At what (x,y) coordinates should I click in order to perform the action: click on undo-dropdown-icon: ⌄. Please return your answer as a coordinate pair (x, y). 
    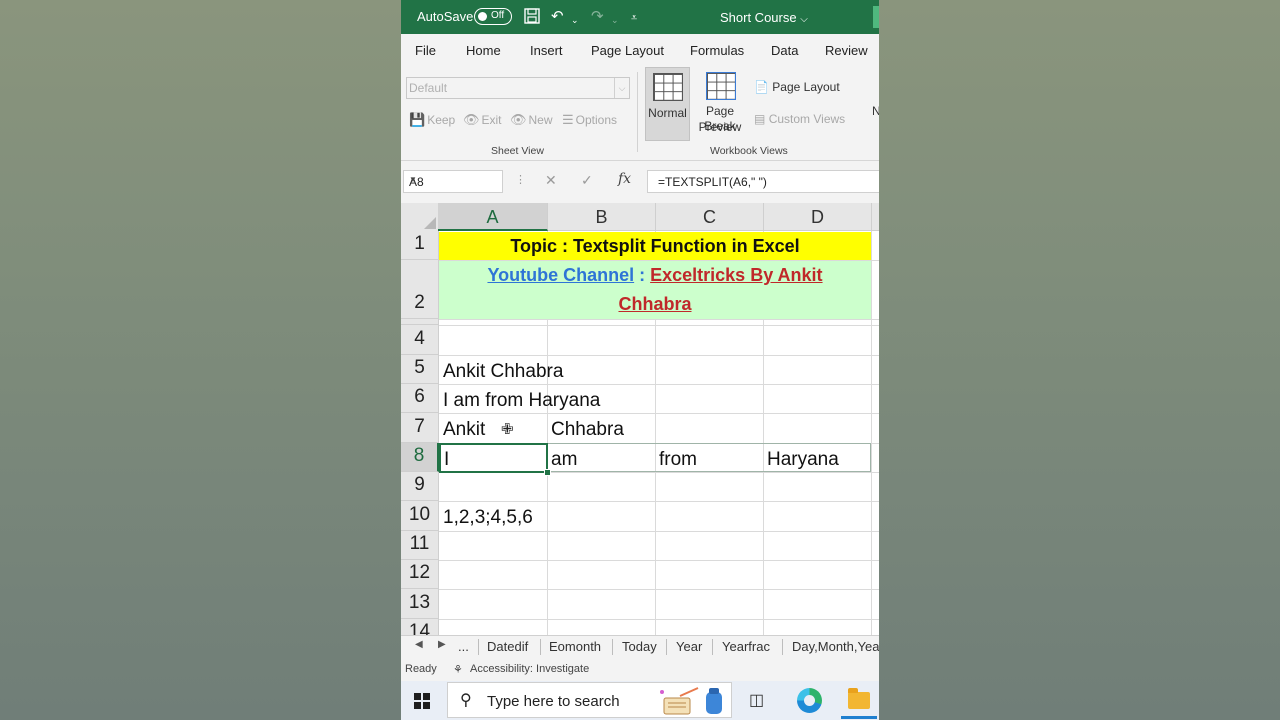
    Looking at the image, I should click on (575, 20).